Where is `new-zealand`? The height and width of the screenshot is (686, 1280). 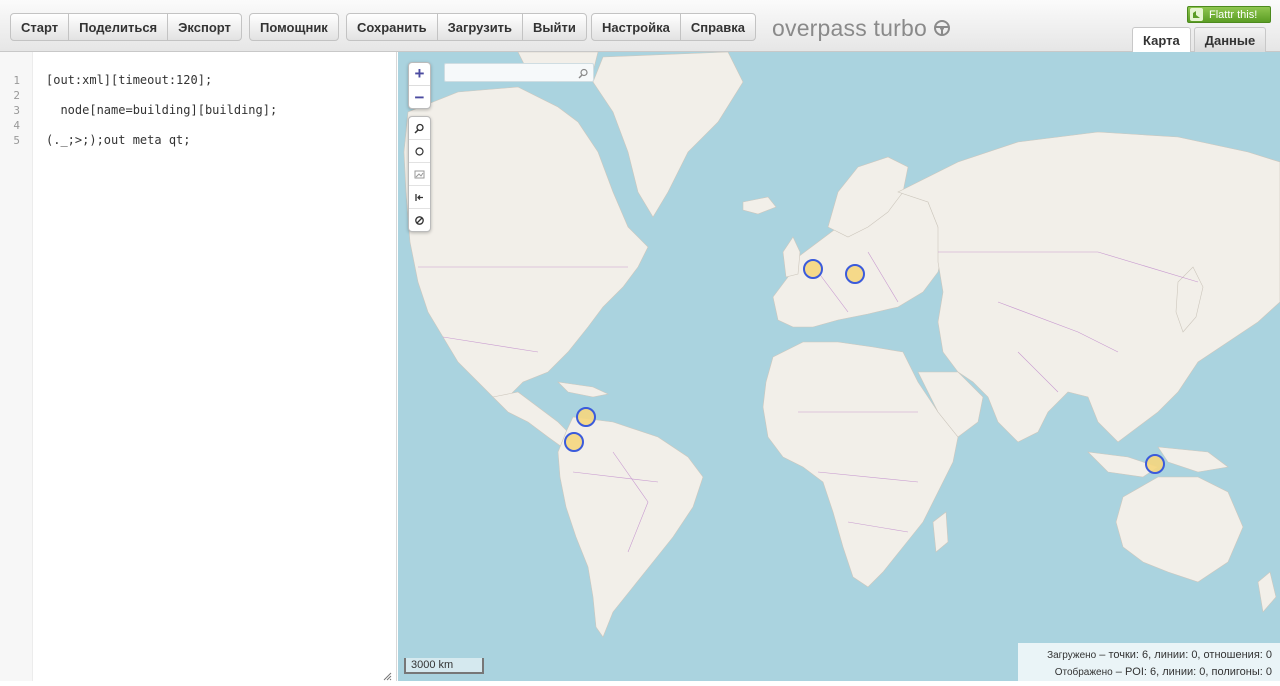 new-zealand is located at coordinates (1267, 592).